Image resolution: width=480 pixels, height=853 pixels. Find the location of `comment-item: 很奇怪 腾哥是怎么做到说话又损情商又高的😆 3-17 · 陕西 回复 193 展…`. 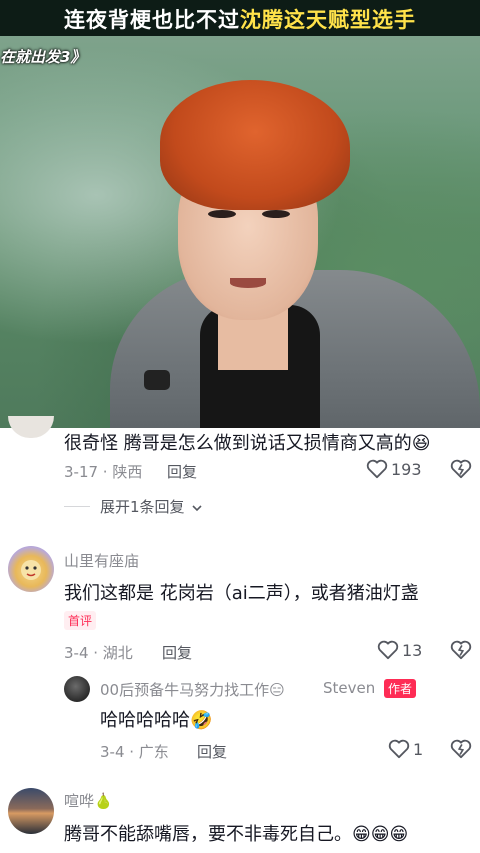

comment-item: 很奇怪 腾哥是怎么做到说话又损情商又高的😆 3-17 · 陕西 回复 193 展… is located at coordinates (240, 472).